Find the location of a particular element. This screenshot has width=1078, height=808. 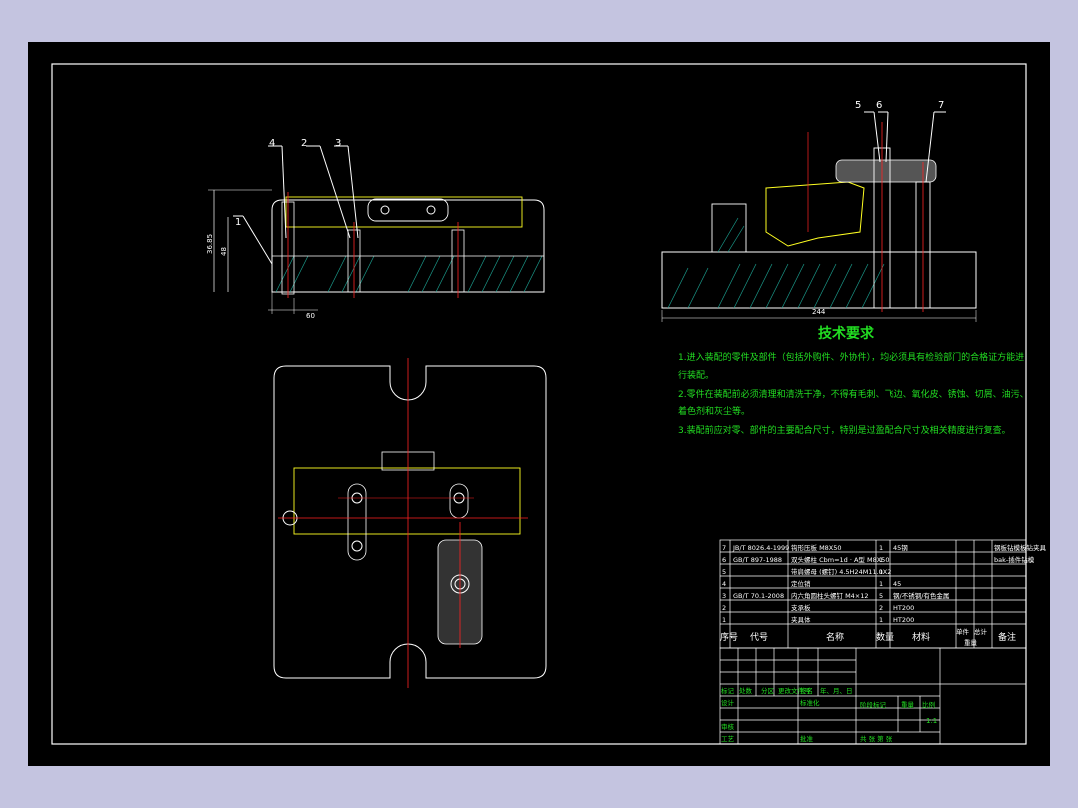

title-block is located at coordinates (873, 696).